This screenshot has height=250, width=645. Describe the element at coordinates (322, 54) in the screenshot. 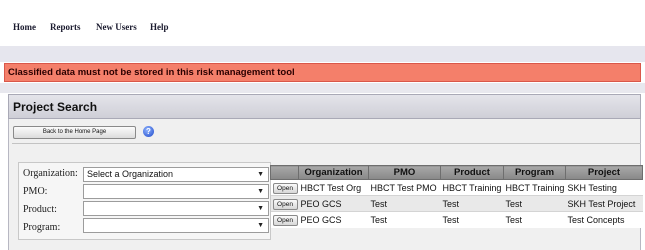

I see `nav-separator` at that location.